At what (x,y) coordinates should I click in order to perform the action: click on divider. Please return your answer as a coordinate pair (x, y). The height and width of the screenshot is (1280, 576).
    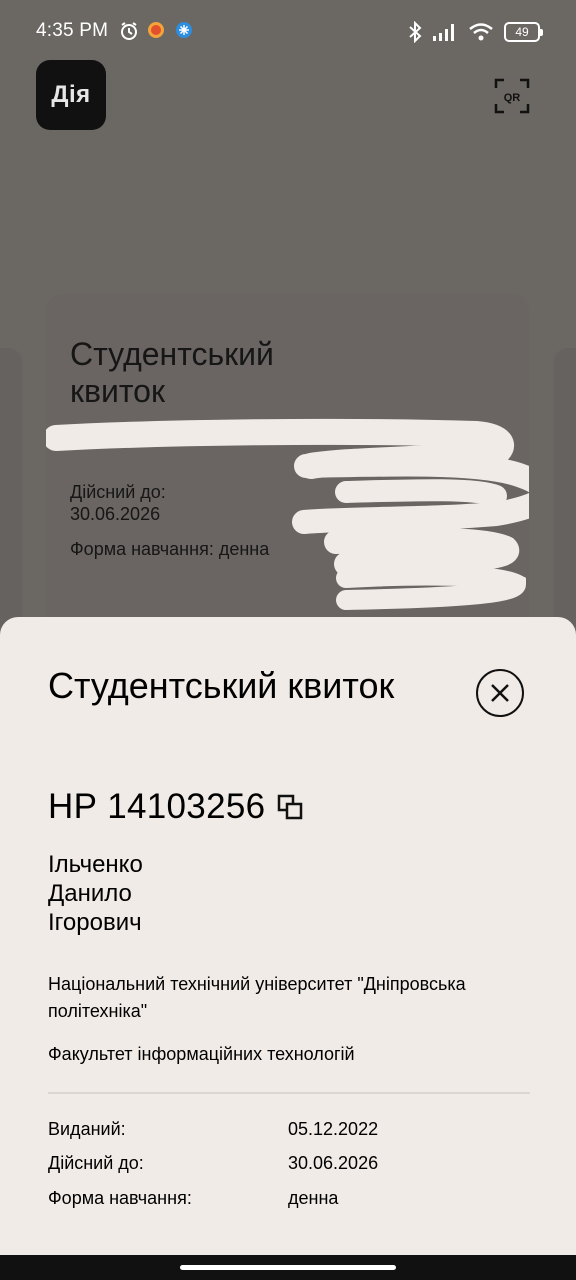
    Looking at the image, I should click on (289, 1093).